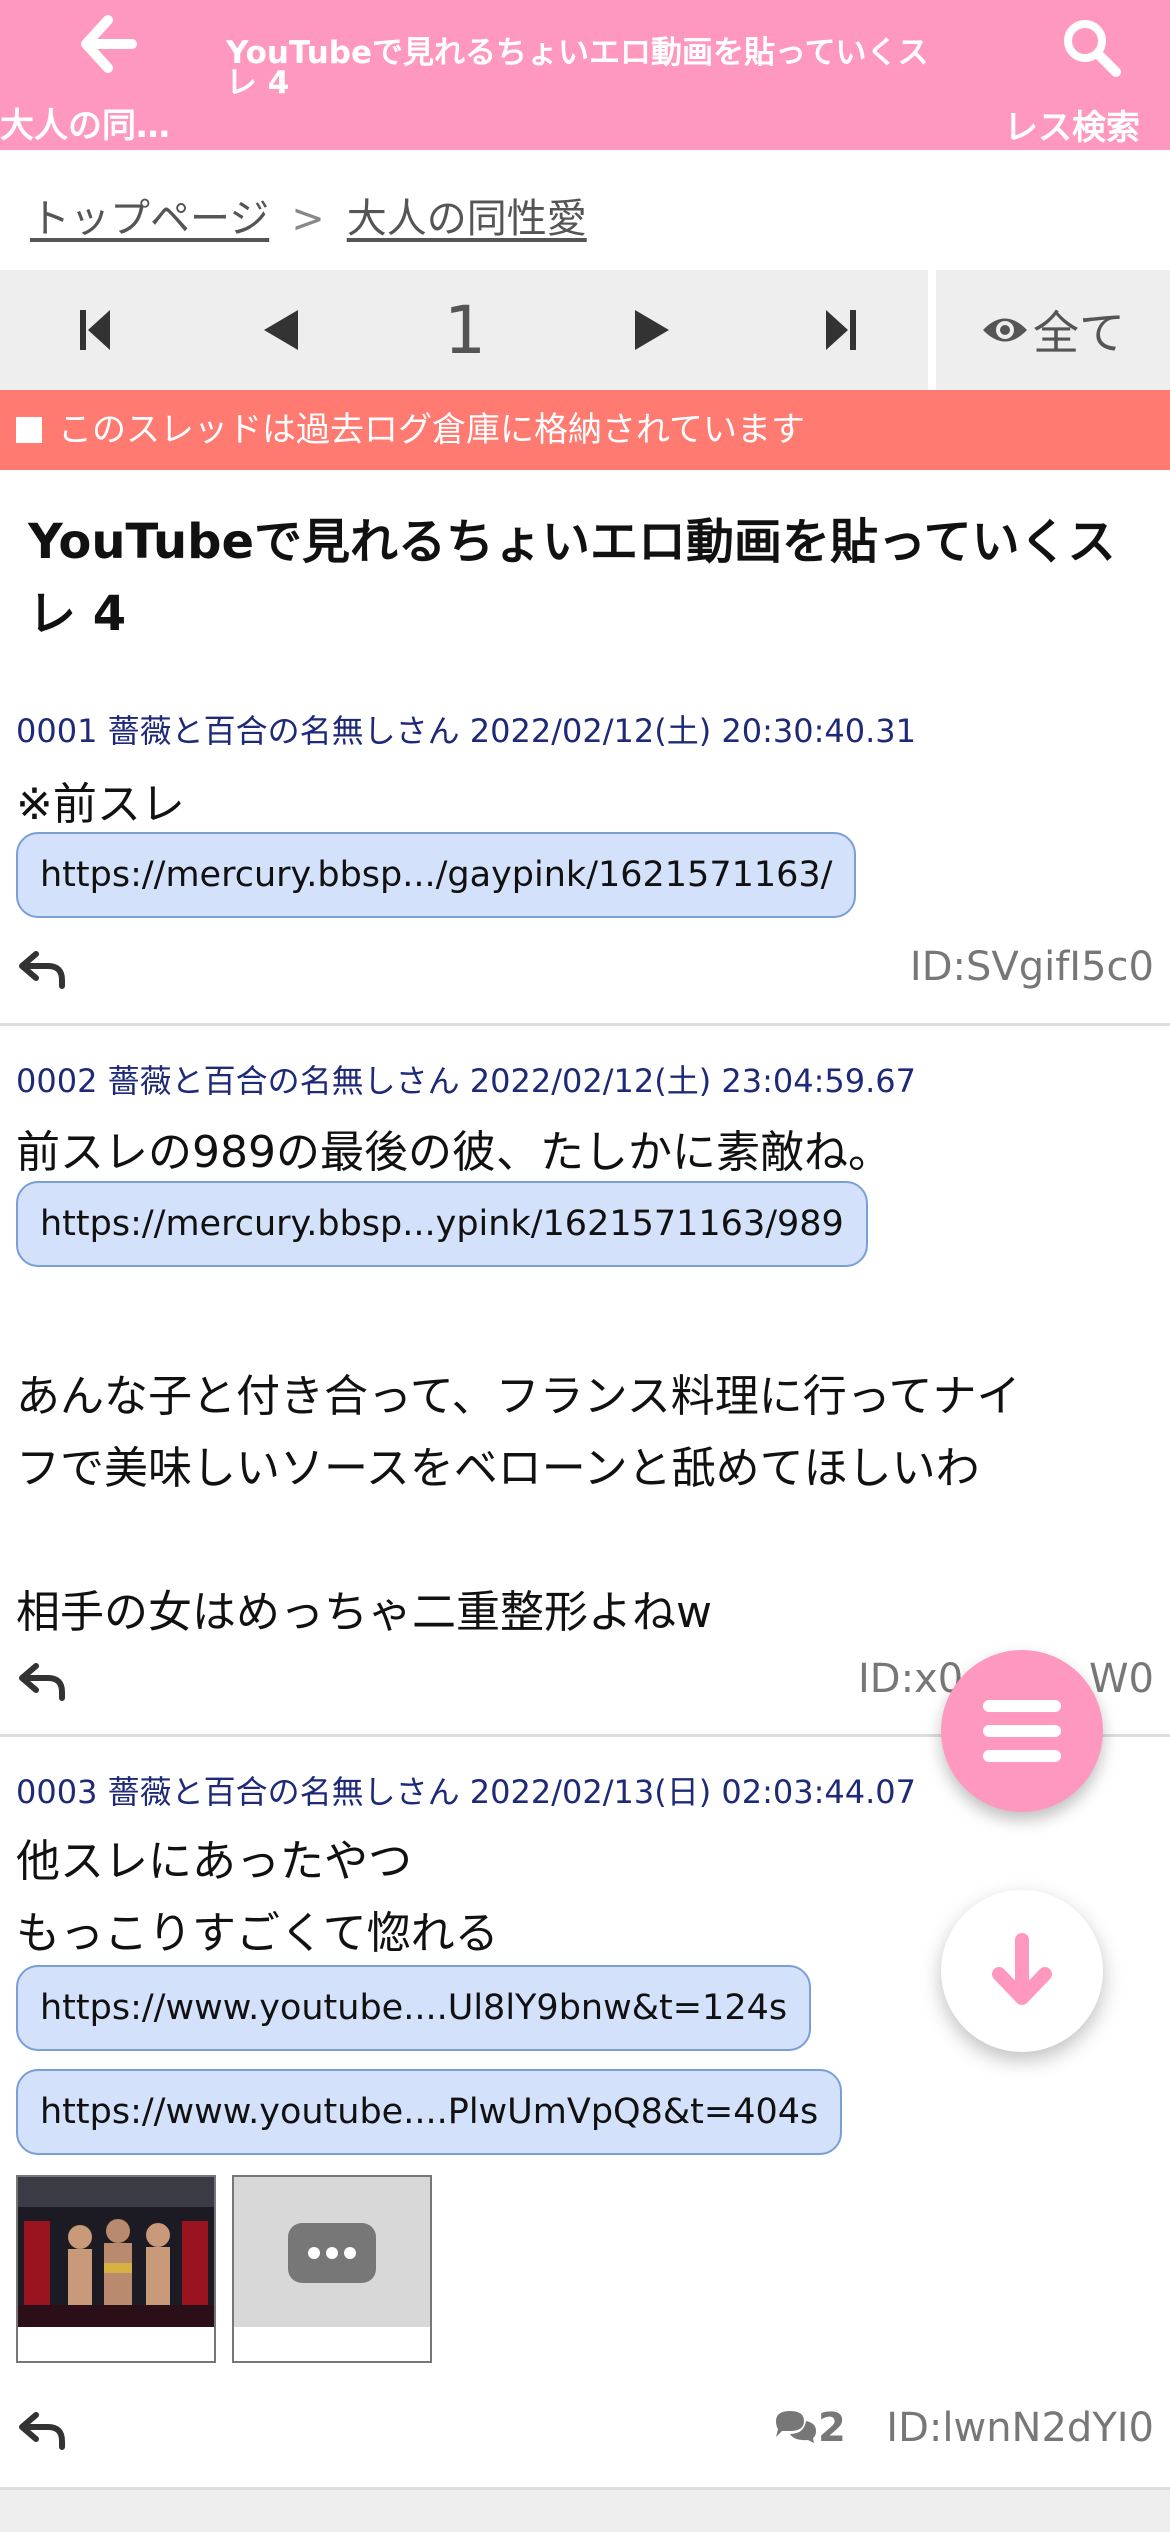 This screenshot has height=2532, width=1170. Describe the element at coordinates (585, 330) in the screenshot. I see `pager: 1 全て` at that location.